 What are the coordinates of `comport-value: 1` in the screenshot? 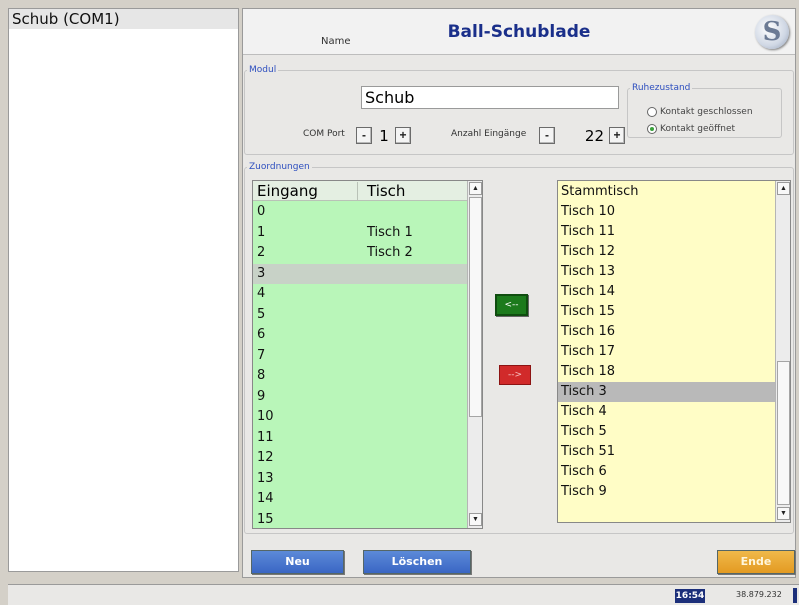 It's located at (384, 136).